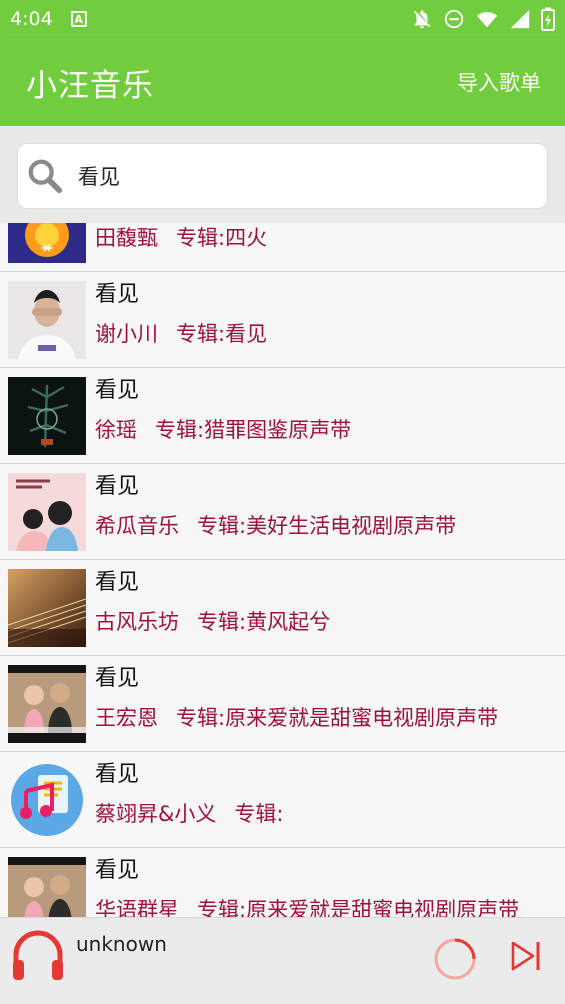 The width and height of the screenshot is (565, 1004). What do you see at coordinates (520, 19) in the screenshot?
I see `signal-icon` at bounding box center [520, 19].